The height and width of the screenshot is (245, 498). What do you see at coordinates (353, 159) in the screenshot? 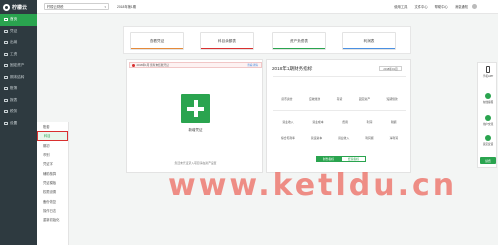
I see `tab-business-indicators: 经营指标` at bounding box center [353, 159].